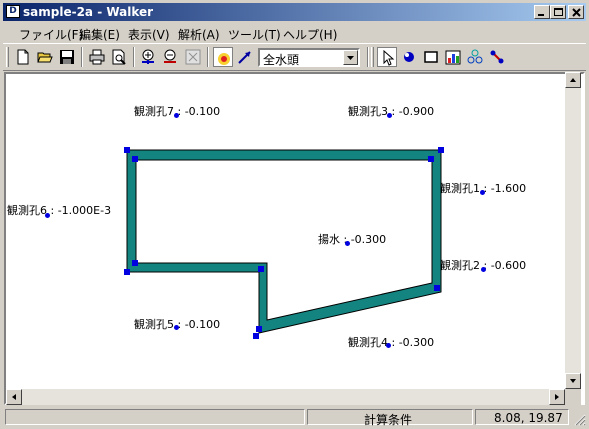 The width and height of the screenshot is (589, 429). What do you see at coordinates (285, 397) in the screenshot?
I see `horizontal-scrollbar` at bounding box center [285, 397].